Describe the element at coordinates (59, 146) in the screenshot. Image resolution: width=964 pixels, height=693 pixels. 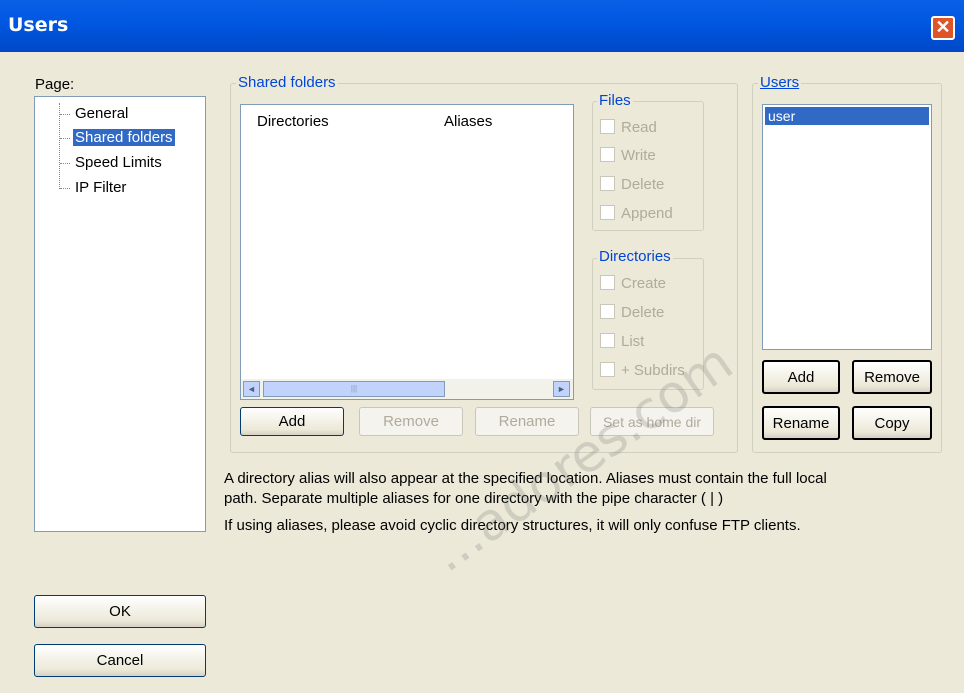
I see `tree-connector` at that location.